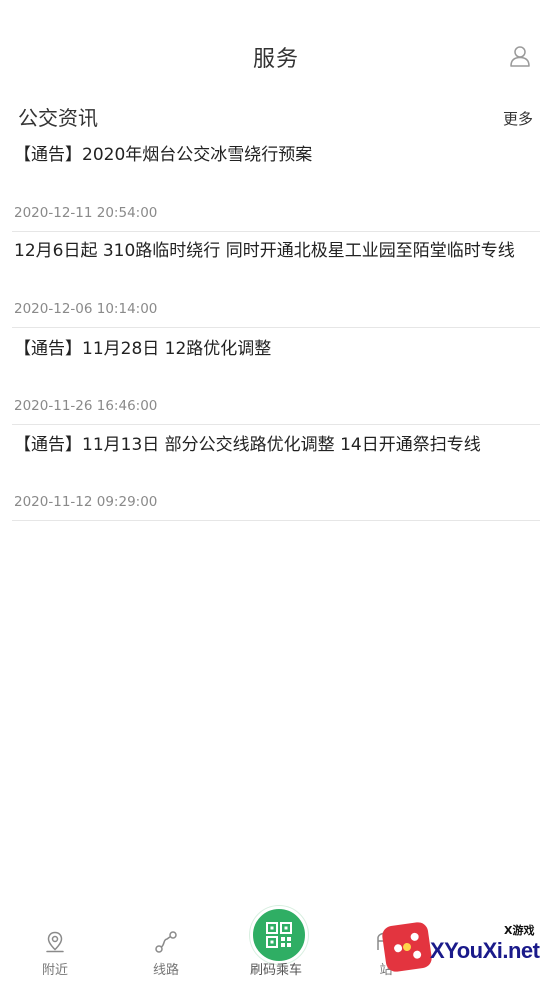 The image size is (552, 983). I want to click on news-title: 12月6日起 310路临时绕行 同时开通北极星工业园至陌堂临时专线, so click(264, 251).